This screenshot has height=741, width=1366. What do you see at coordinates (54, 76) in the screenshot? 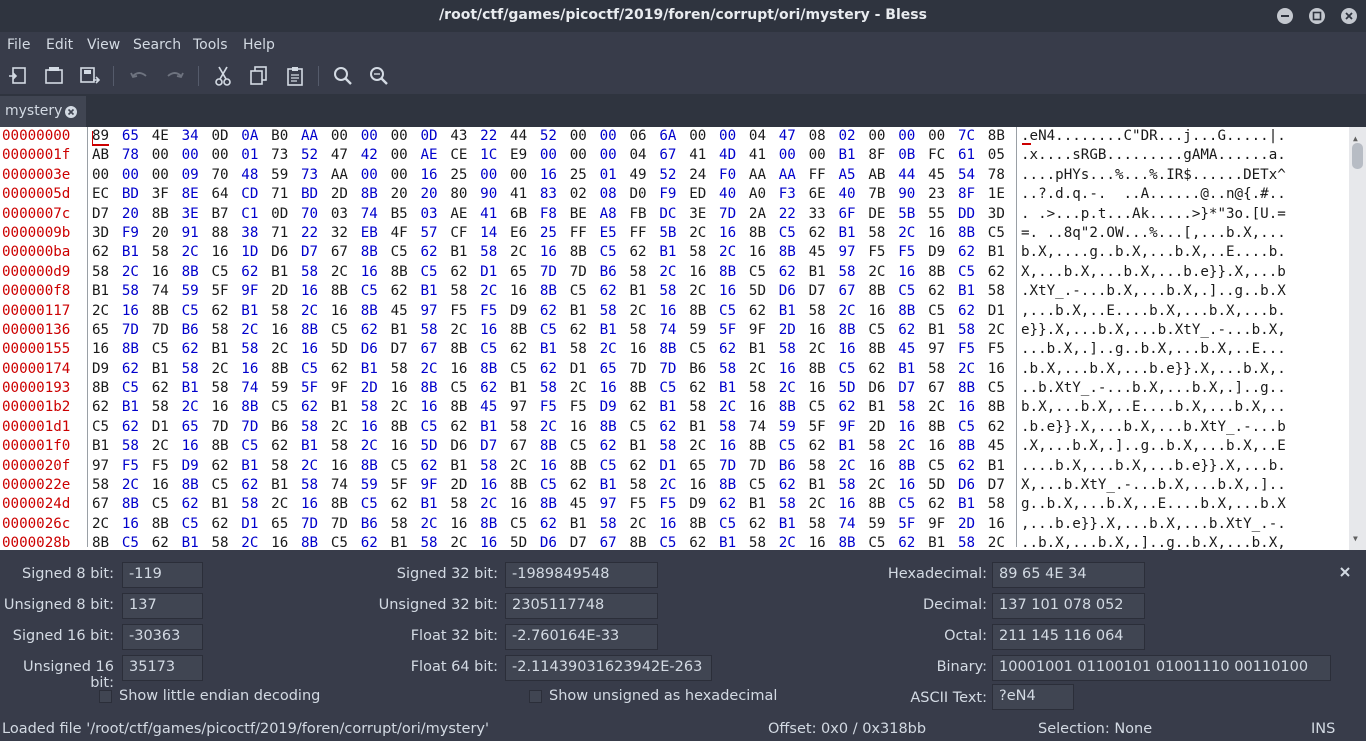
I see `open-file-icon` at bounding box center [54, 76].